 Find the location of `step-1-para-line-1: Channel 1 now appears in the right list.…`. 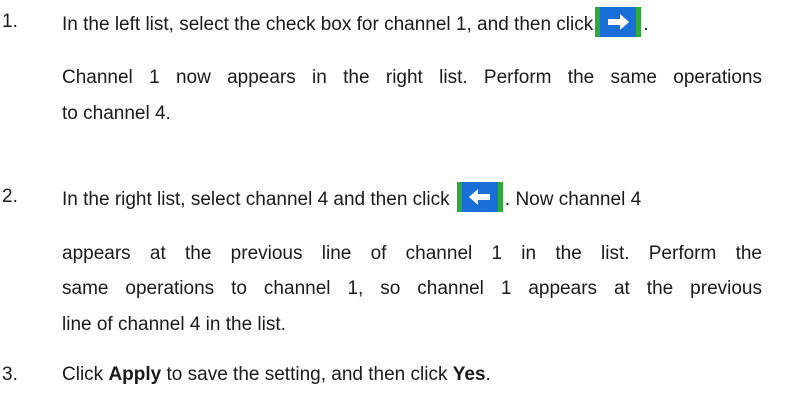

step-1-para-line-1: Channel 1 now appears in the right list.… is located at coordinates (412, 77).